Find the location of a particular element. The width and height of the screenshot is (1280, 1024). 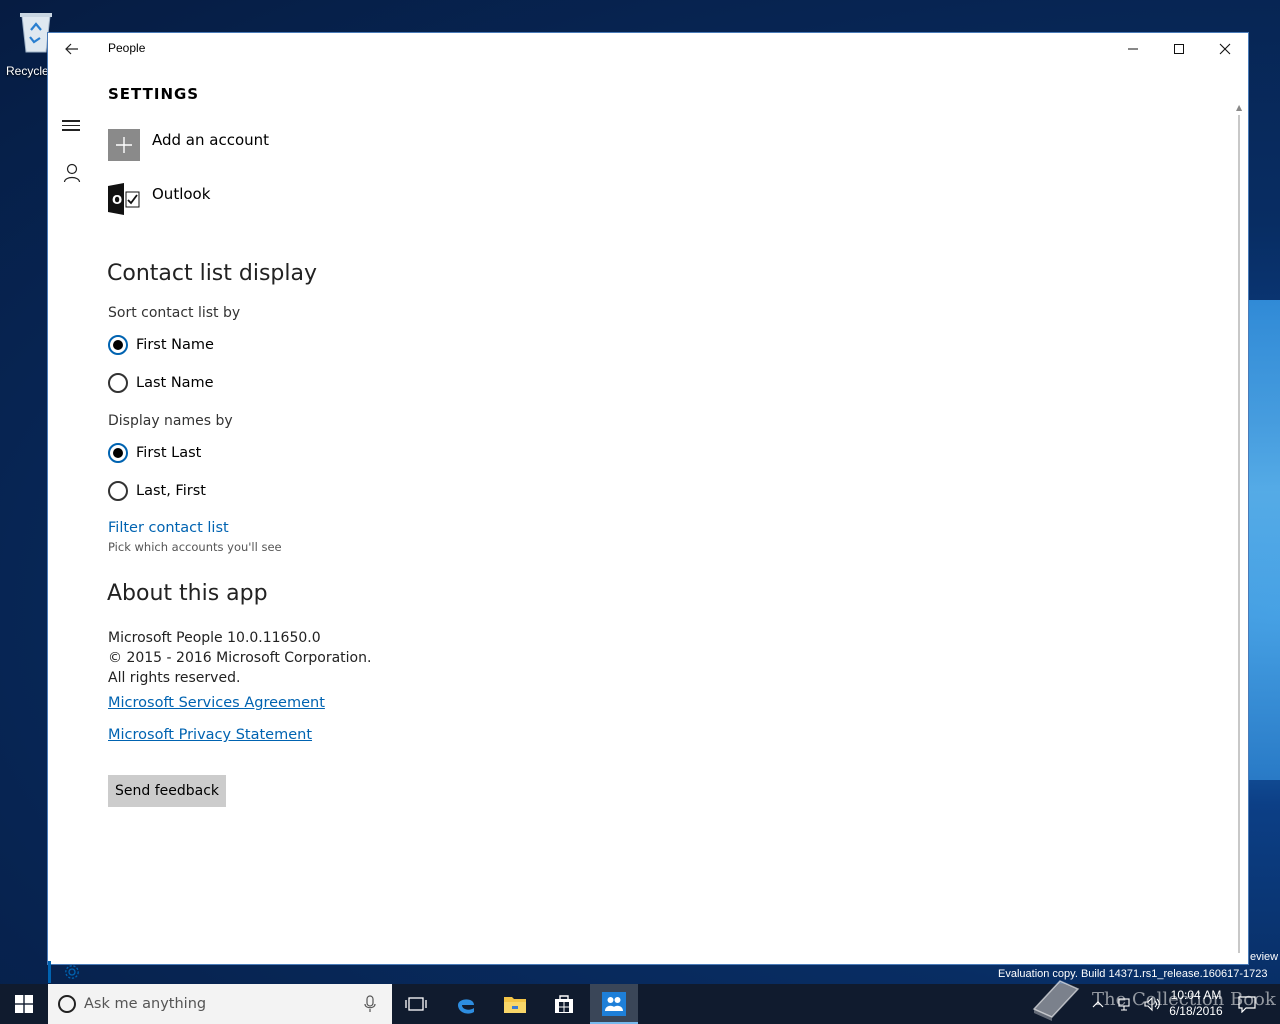

back-button is located at coordinates (72, 49).